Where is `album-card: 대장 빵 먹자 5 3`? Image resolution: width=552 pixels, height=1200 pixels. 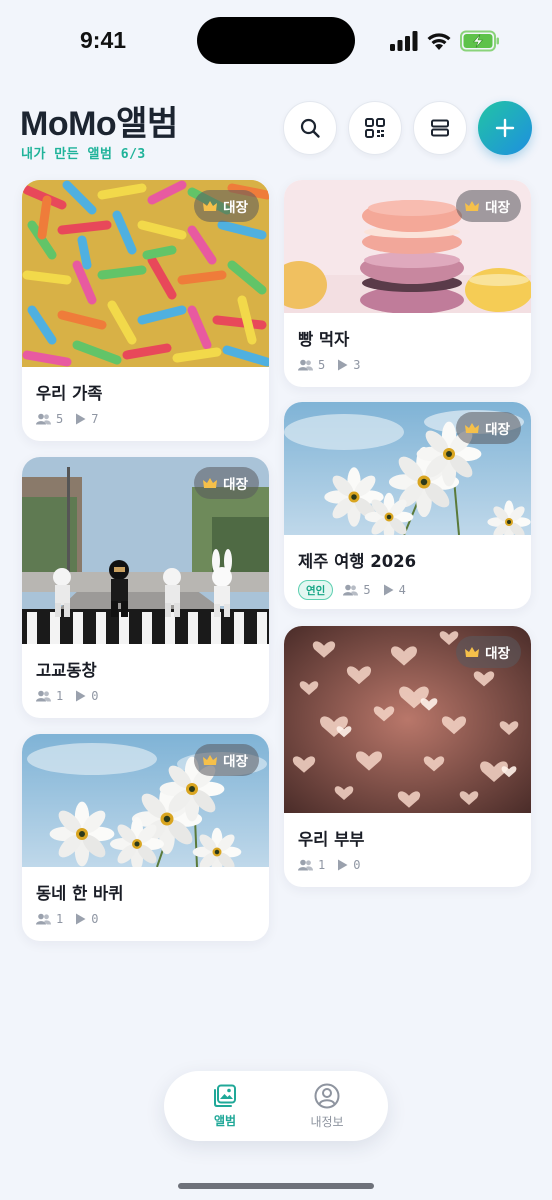 album-card: 대장 빵 먹자 5 3 is located at coordinates (407, 283).